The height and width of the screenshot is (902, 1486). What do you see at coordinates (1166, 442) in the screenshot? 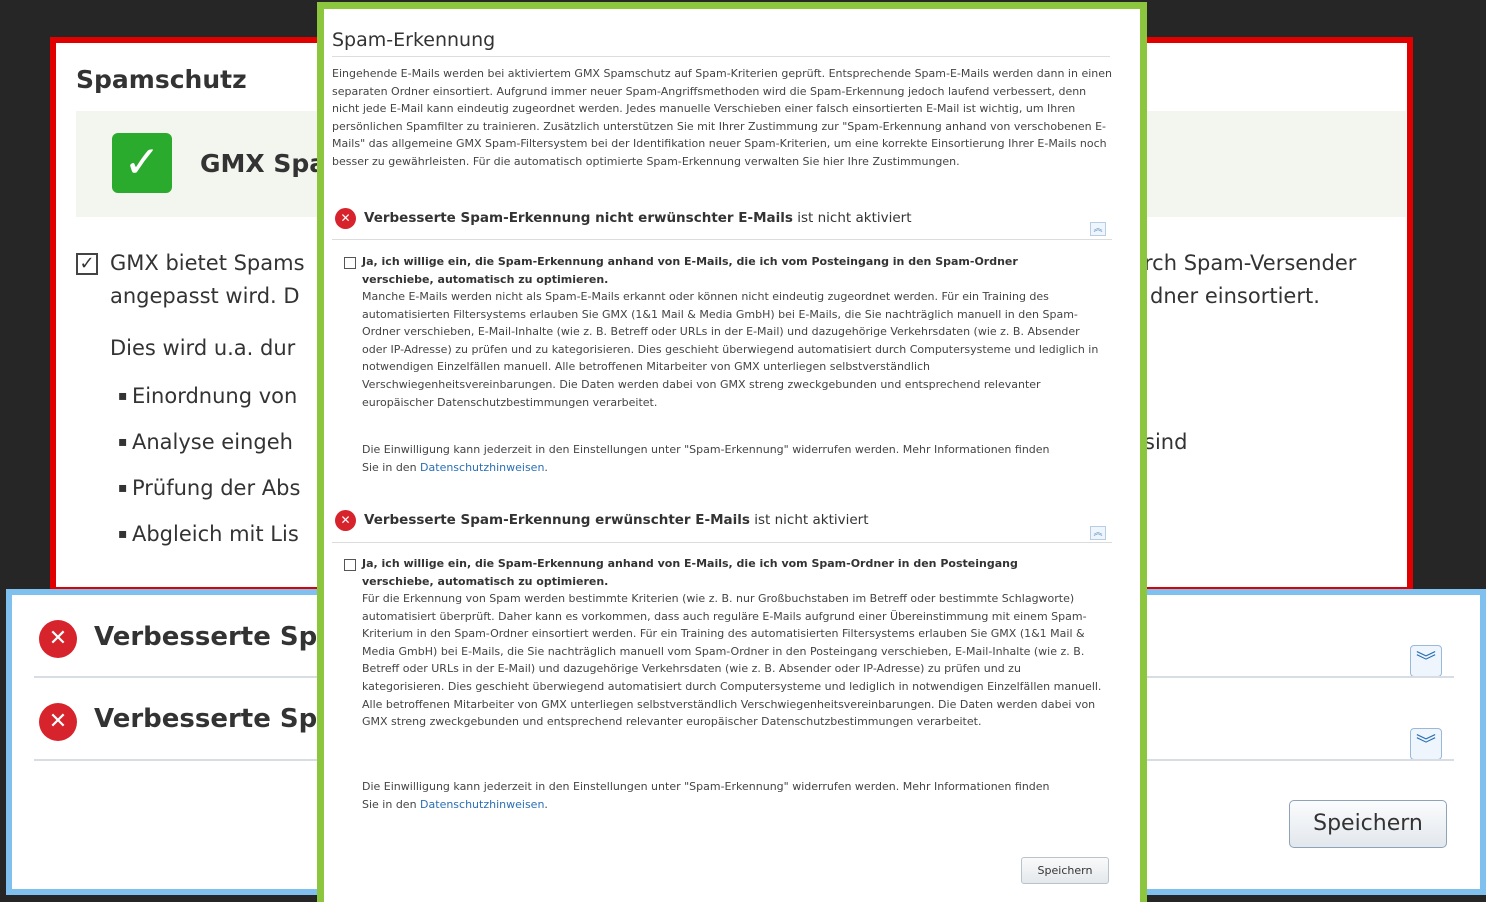
I see `spamschutz-bullet2-right: sind` at bounding box center [1166, 442].